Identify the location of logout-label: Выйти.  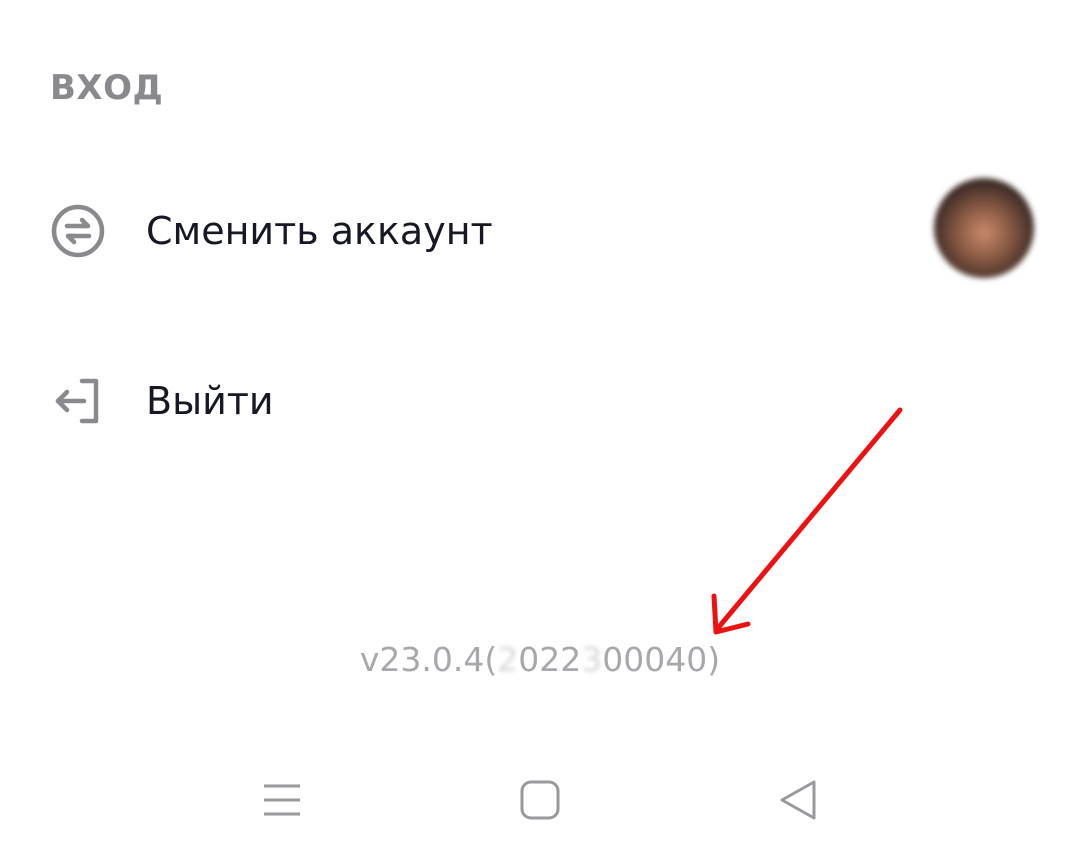
(210, 401).